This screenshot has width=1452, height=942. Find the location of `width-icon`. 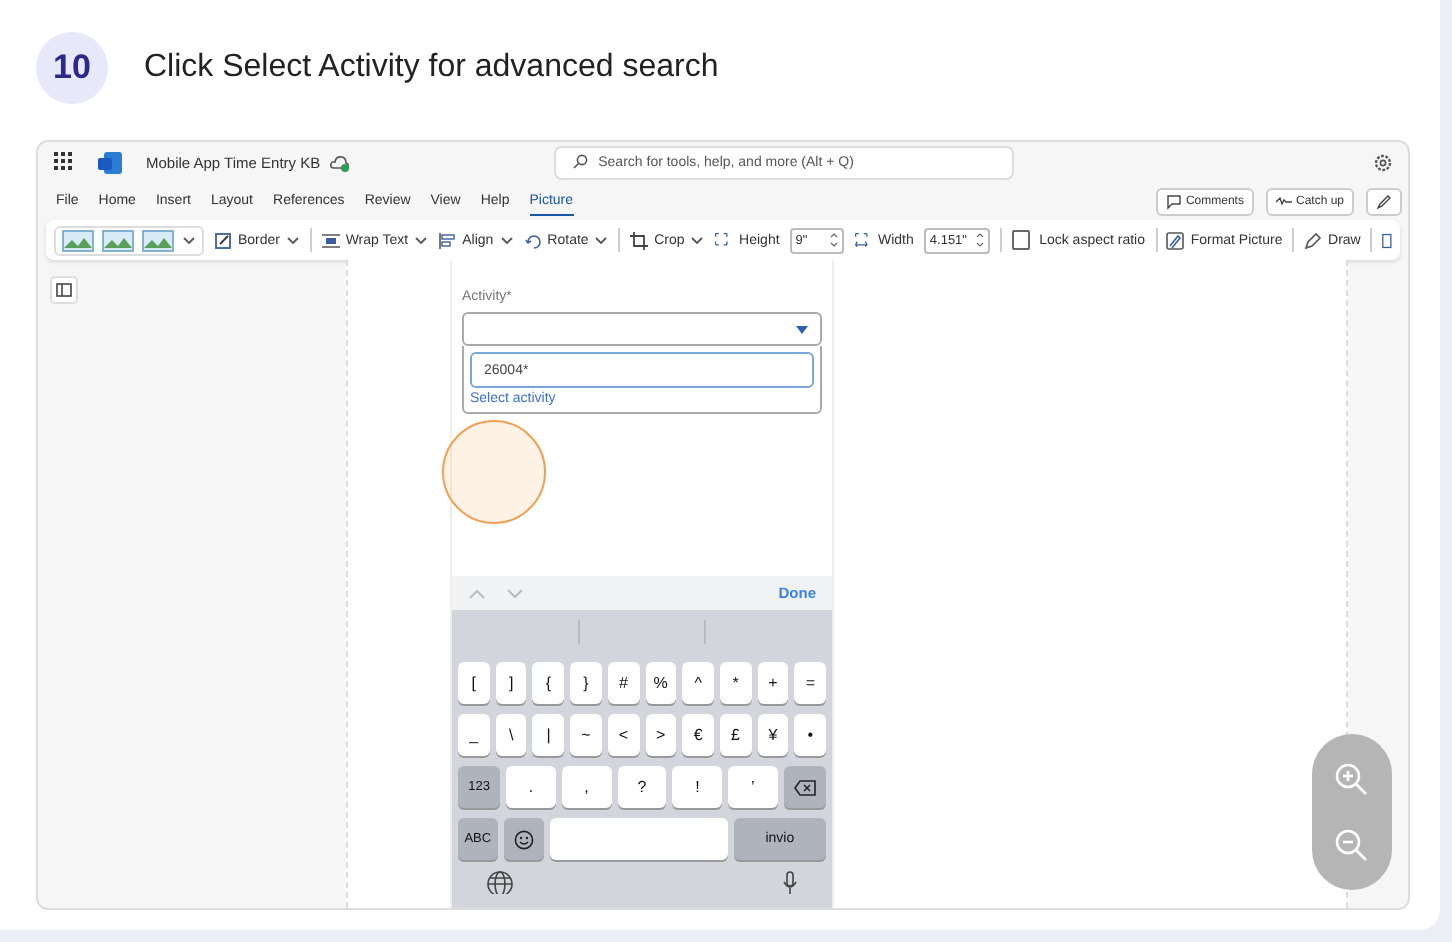

width-icon is located at coordinates (860, 240).